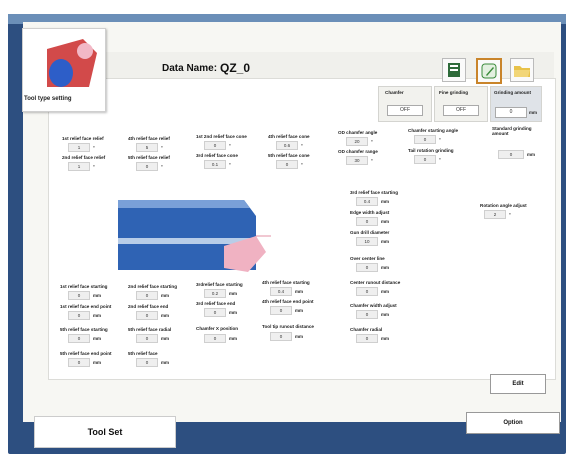  Describe the element at coordinates (461, 104) in the screenshot. I see `fine-grinding-panel: Fine grinding OFF` at that location.